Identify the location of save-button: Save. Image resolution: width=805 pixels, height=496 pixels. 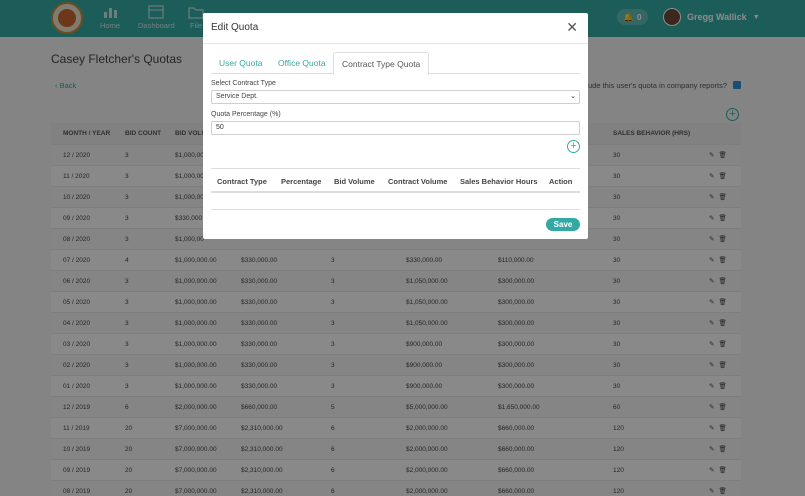
(563, 224).